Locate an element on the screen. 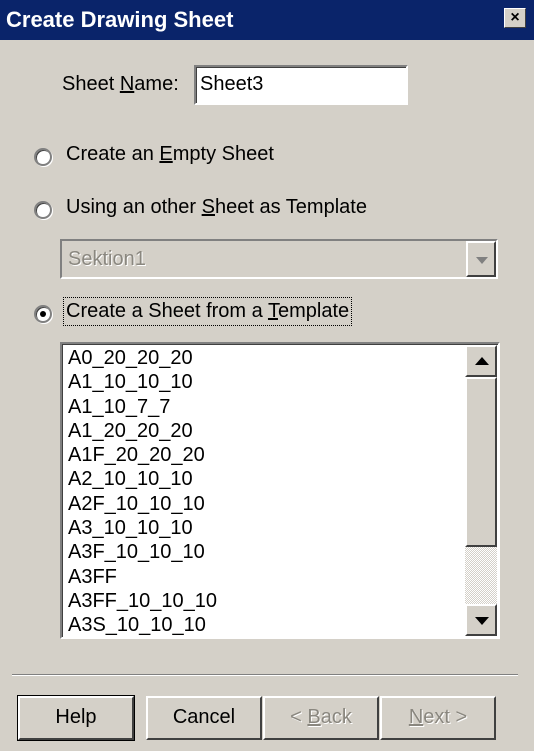 This screenshot has width=534, height=751. list-item: A3FF_10_10_10 is located at coordinates (266, 601).